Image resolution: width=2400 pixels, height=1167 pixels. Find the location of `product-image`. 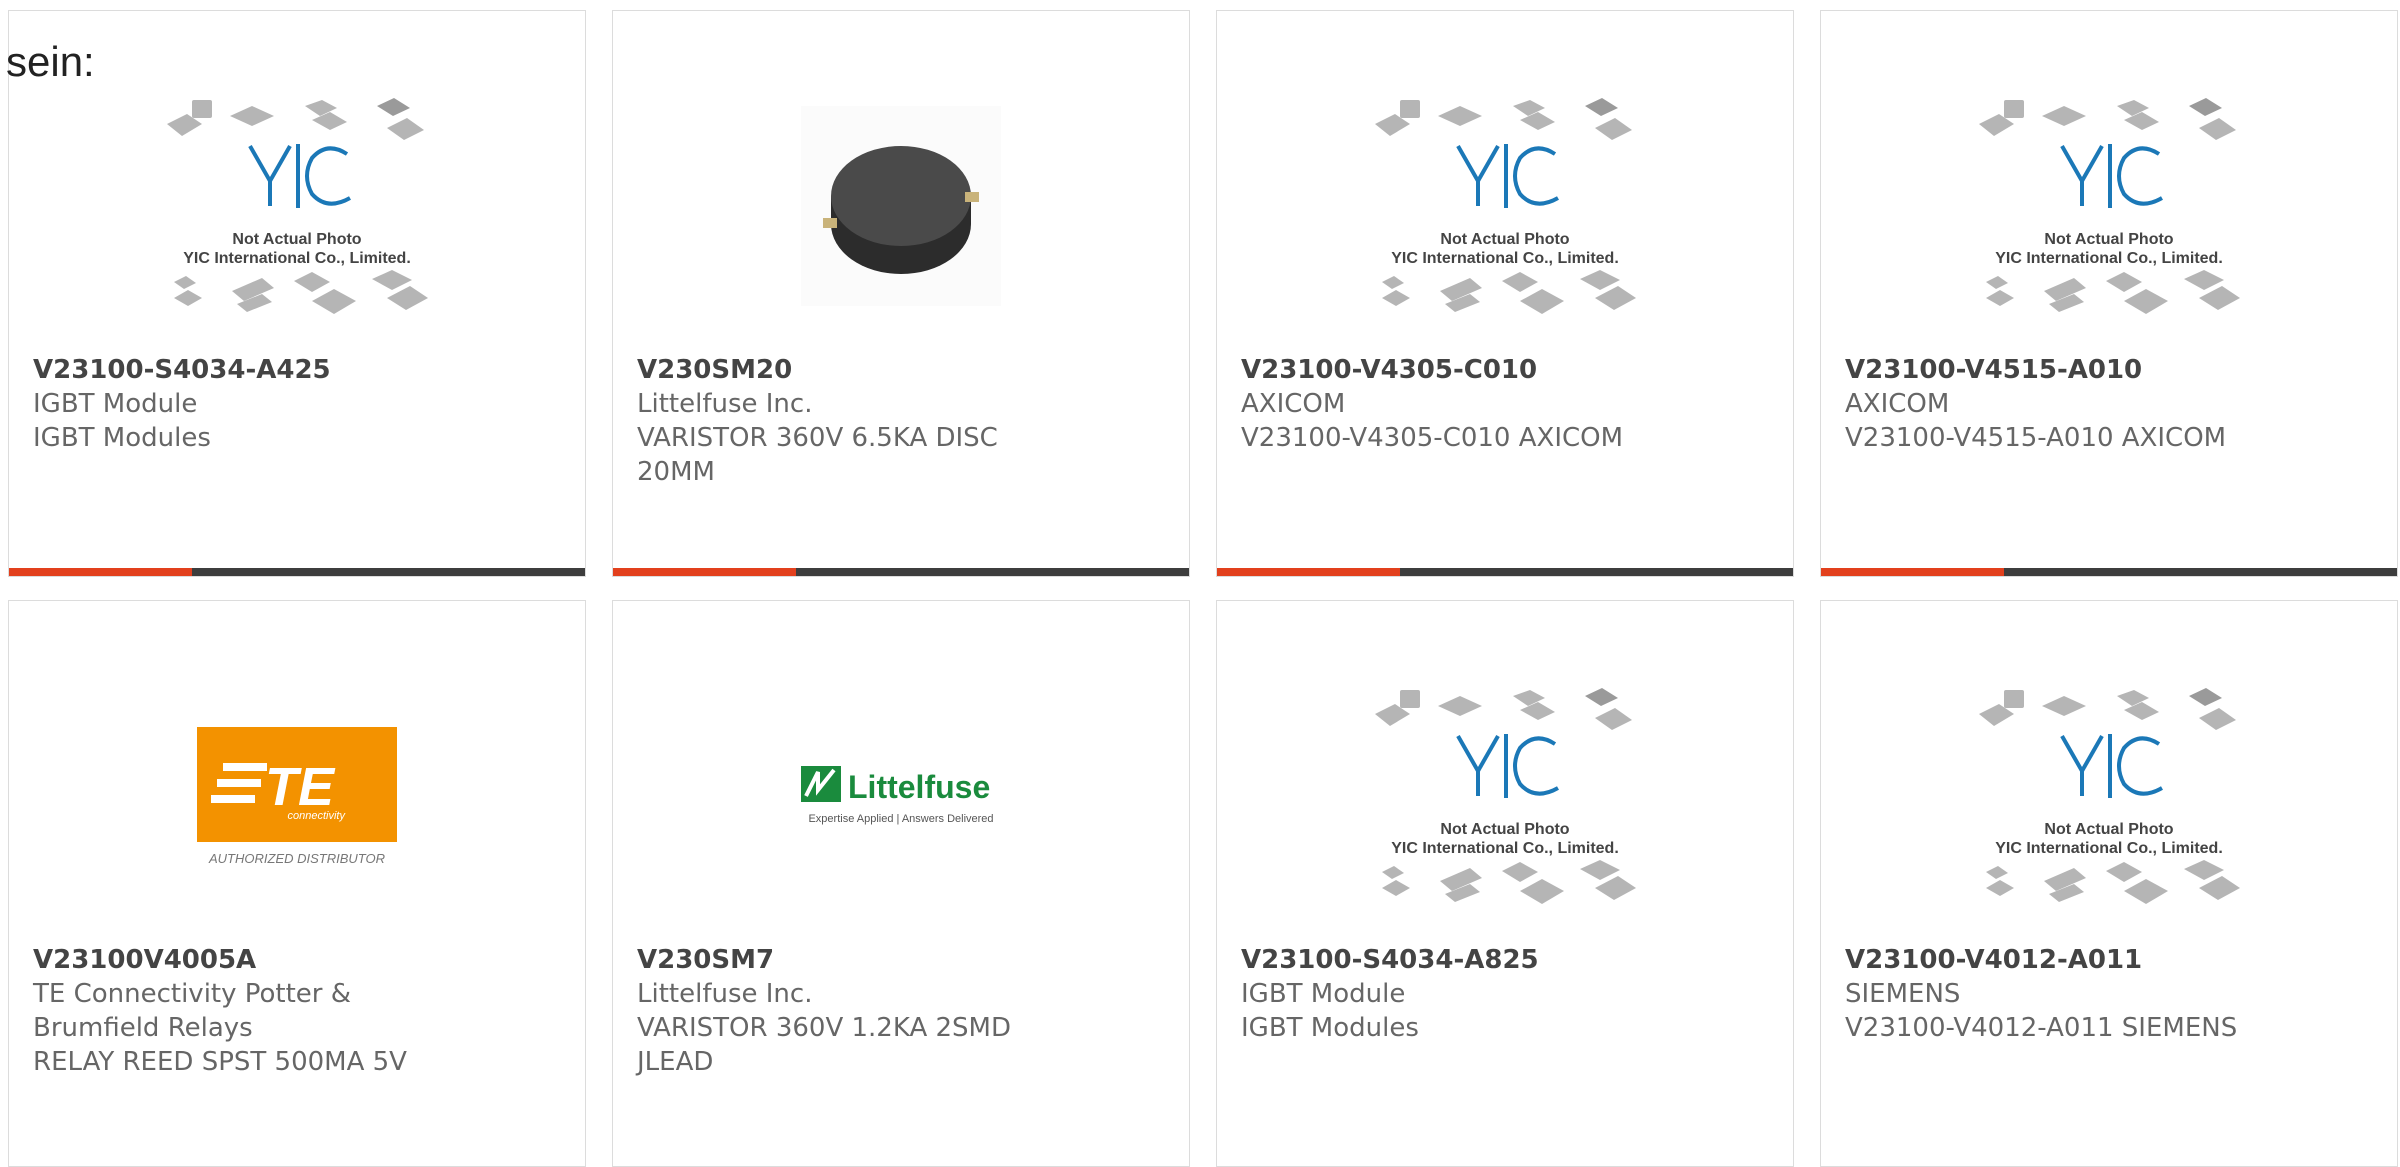

product-image is located at coordinates (901, 206).